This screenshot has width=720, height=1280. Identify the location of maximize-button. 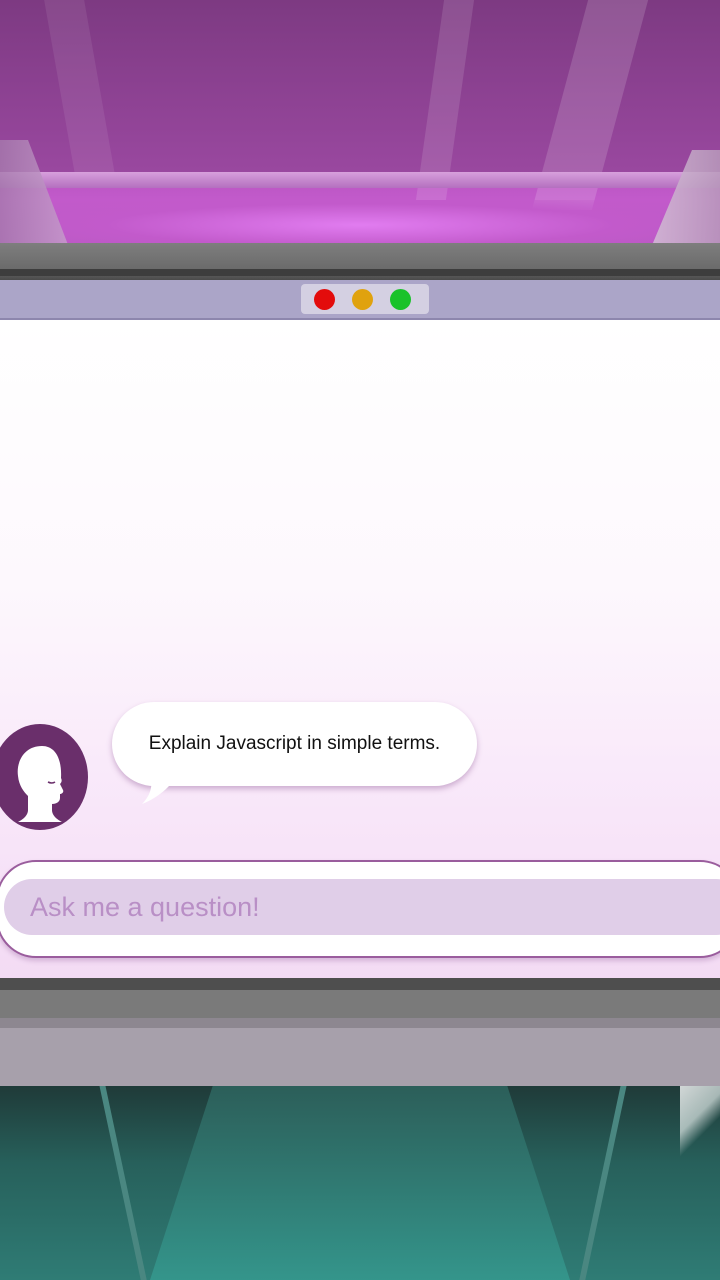
(400, 299).